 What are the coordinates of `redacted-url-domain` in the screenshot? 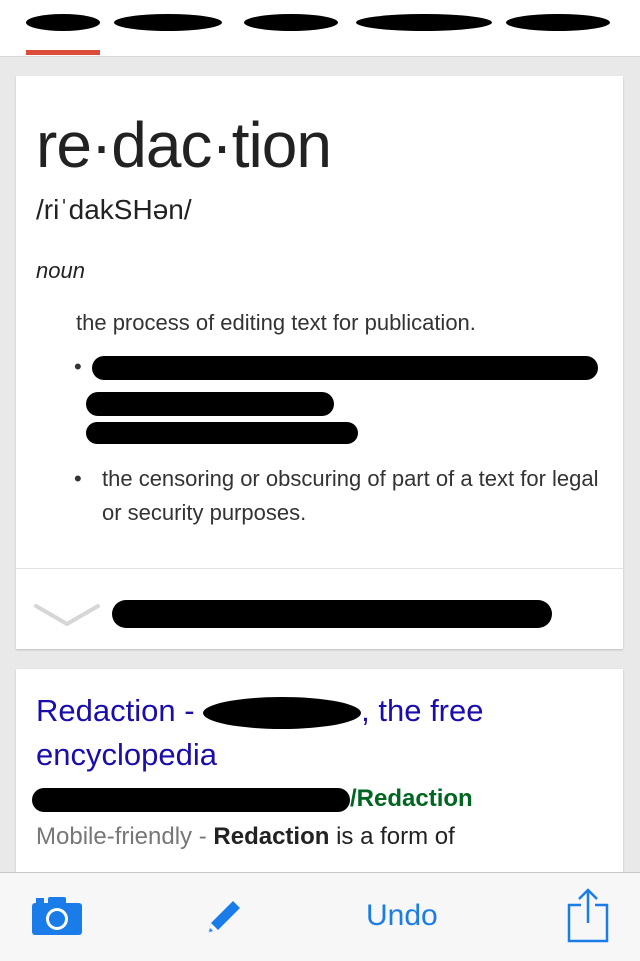 It's located at (191, 799).